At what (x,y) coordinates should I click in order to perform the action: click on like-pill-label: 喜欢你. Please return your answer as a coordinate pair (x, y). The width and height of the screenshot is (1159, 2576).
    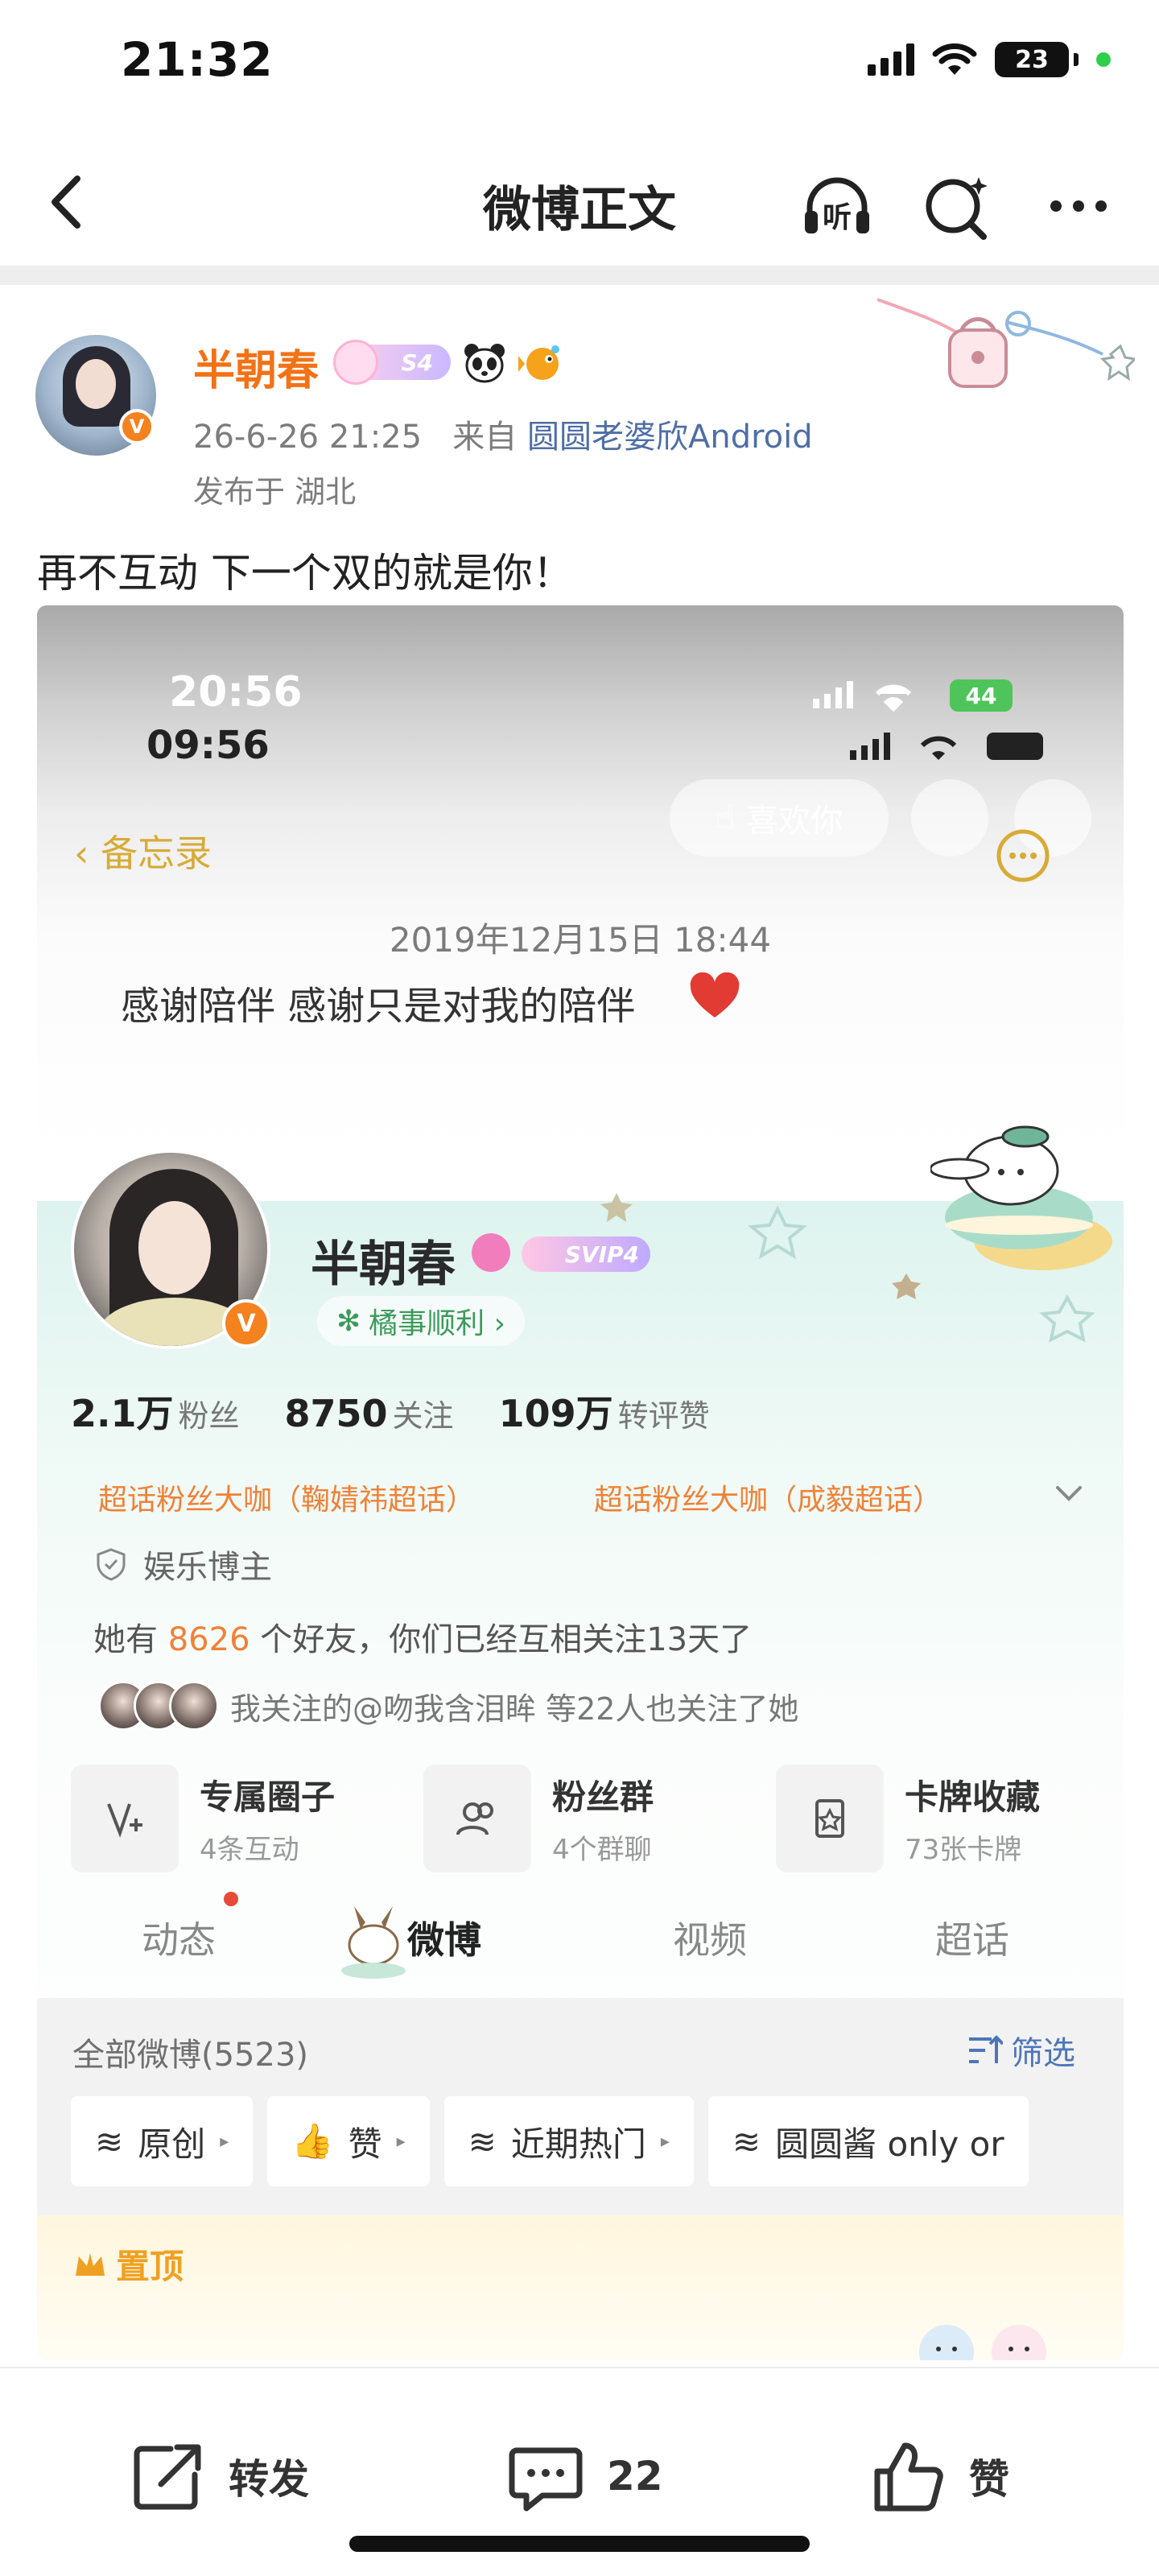
    Looking at the image, I should click on (794, 821).